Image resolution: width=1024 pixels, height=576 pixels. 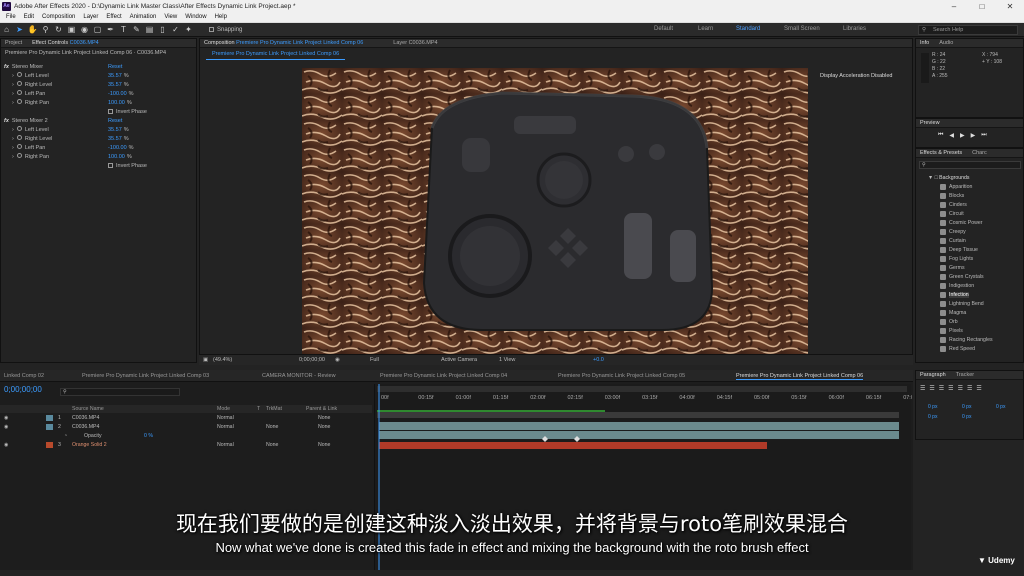 I want to click on workspace-libraries: Libraries, so click(x=854, y=29).